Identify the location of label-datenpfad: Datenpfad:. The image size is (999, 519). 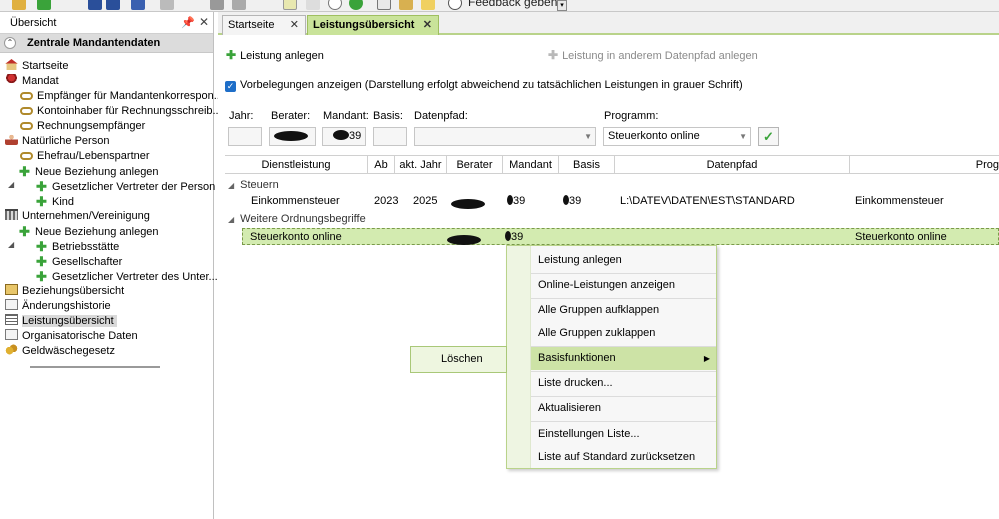
(441, 116).